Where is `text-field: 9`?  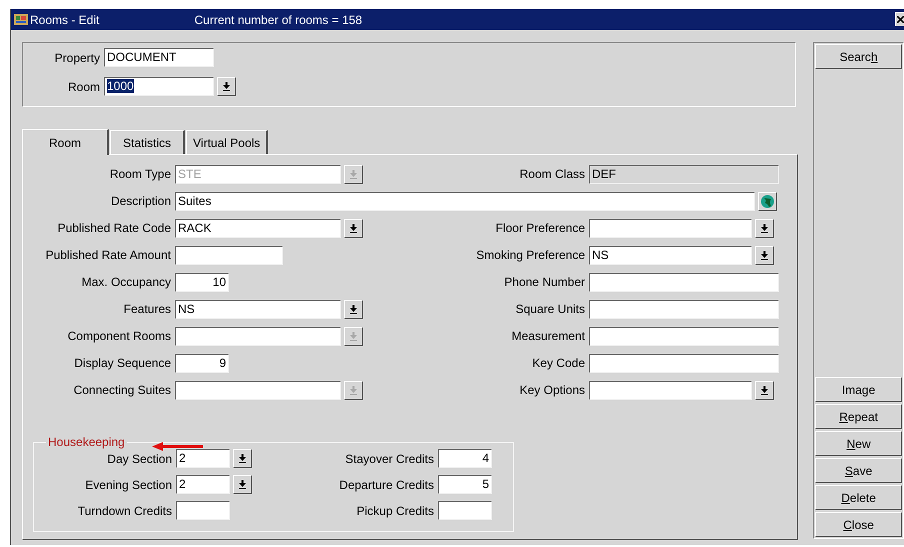 text-field: 9 is located at coordinates (202, 363).